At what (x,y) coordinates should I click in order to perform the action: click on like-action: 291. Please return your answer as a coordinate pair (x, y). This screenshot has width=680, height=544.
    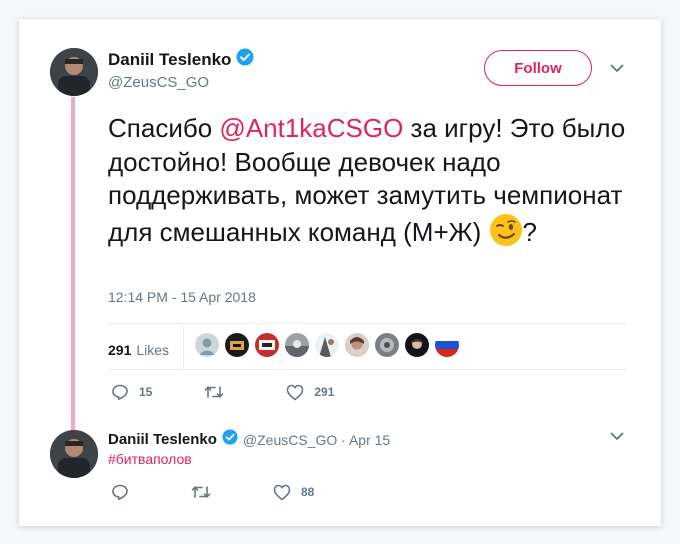
    Looking at the image, I should click on (310, 392).